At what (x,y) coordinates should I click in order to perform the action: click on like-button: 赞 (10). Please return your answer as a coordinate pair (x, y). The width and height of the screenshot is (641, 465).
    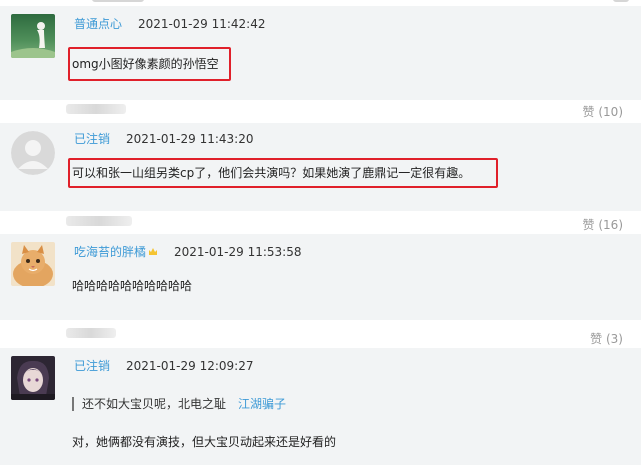
    Looking at the image, I should click on (603, 112).